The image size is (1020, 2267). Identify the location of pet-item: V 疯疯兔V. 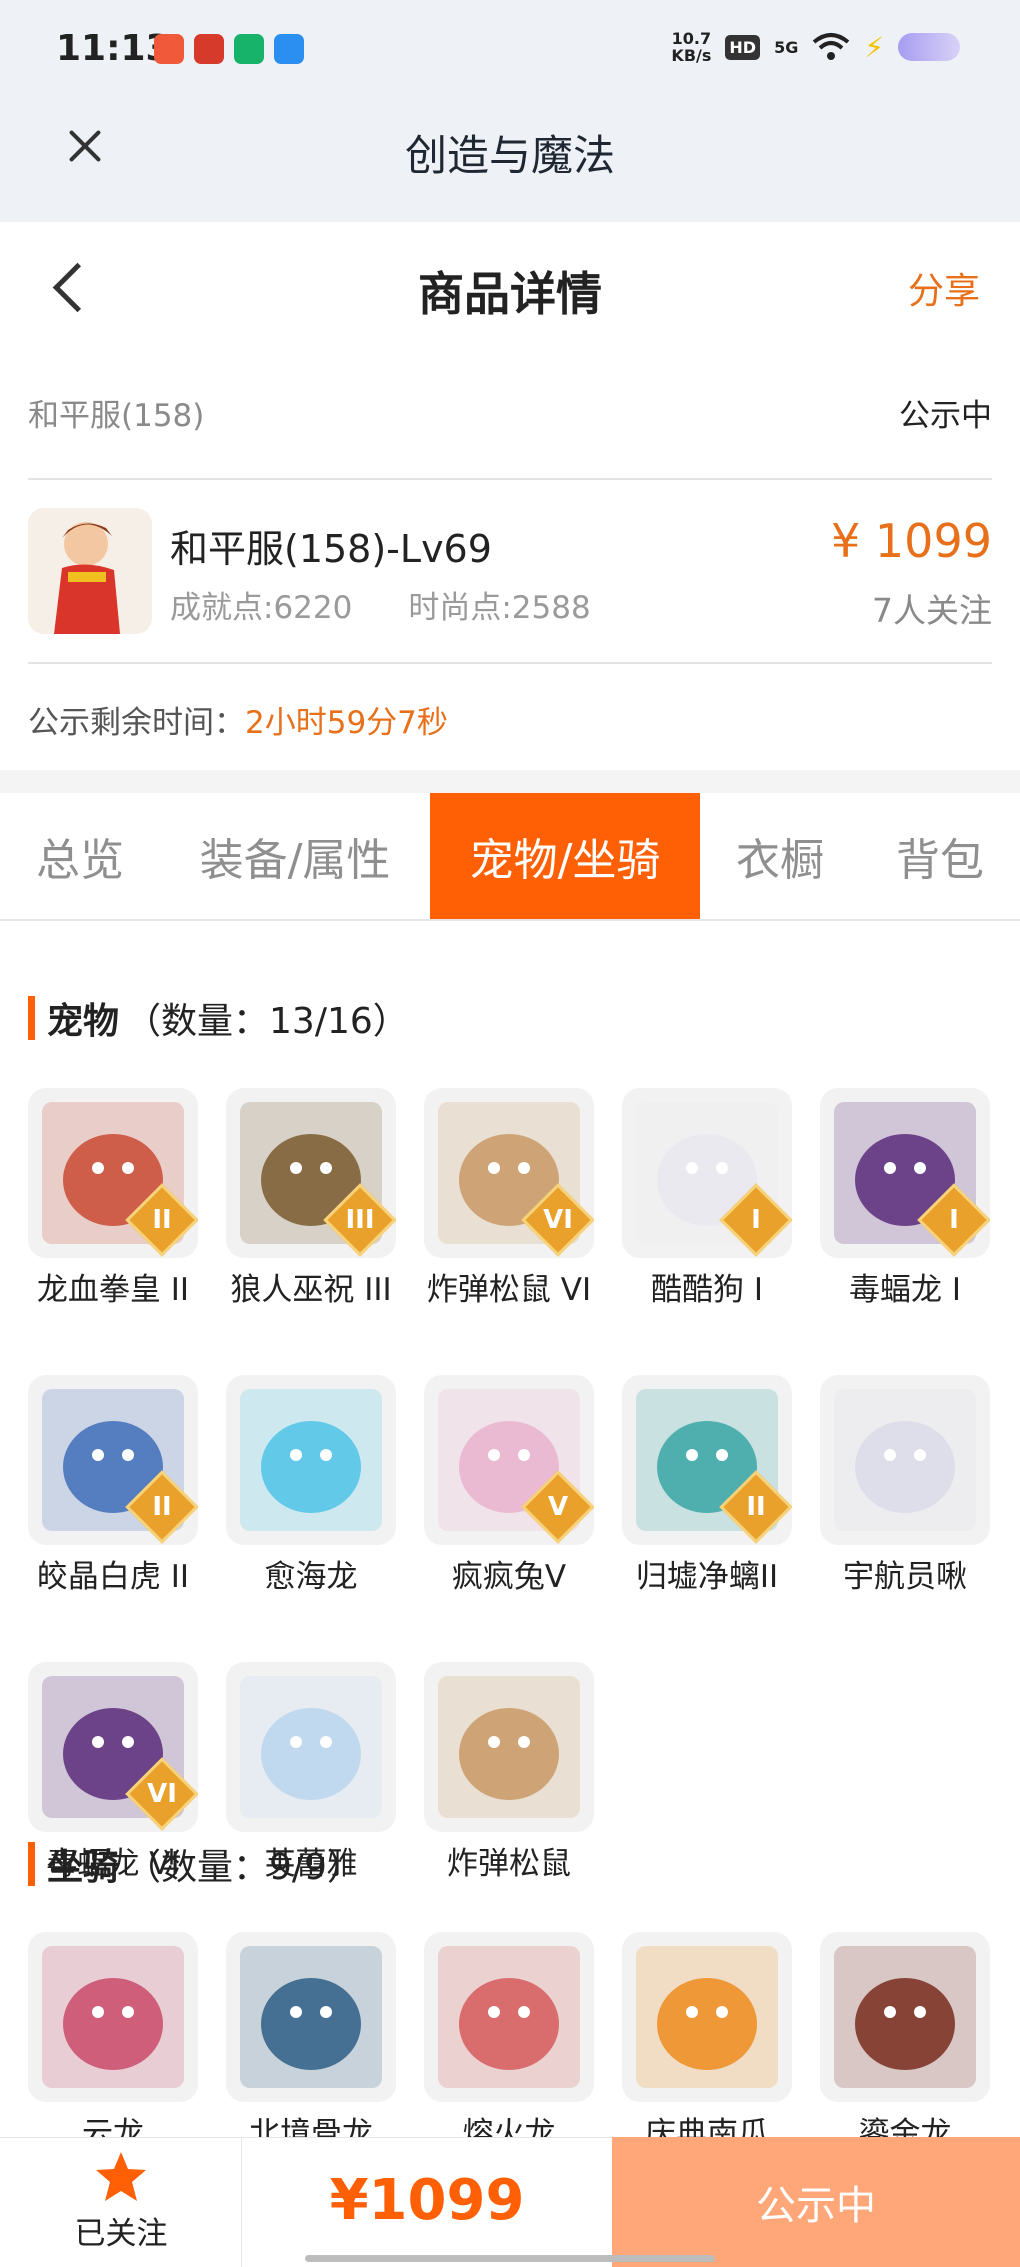
(509, 1485).